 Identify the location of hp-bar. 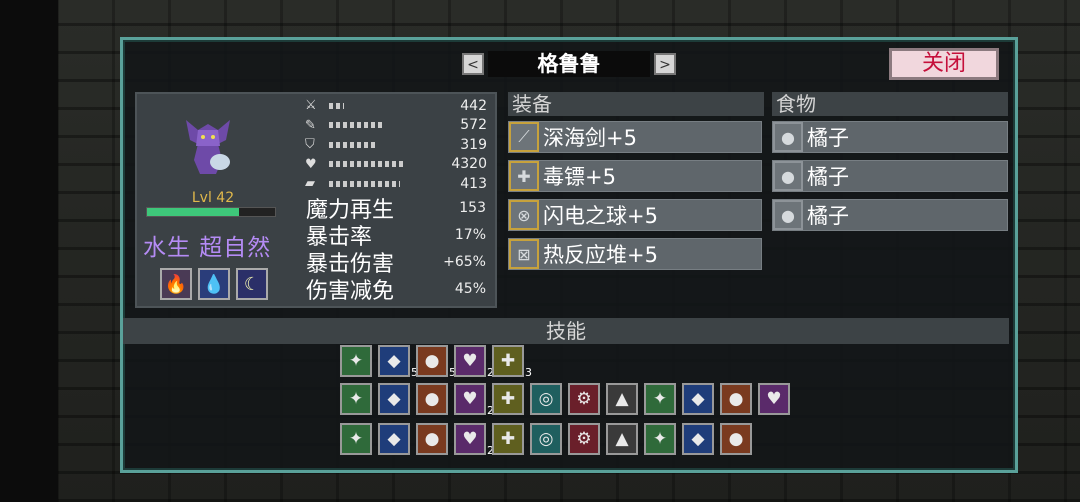
(211, 212).